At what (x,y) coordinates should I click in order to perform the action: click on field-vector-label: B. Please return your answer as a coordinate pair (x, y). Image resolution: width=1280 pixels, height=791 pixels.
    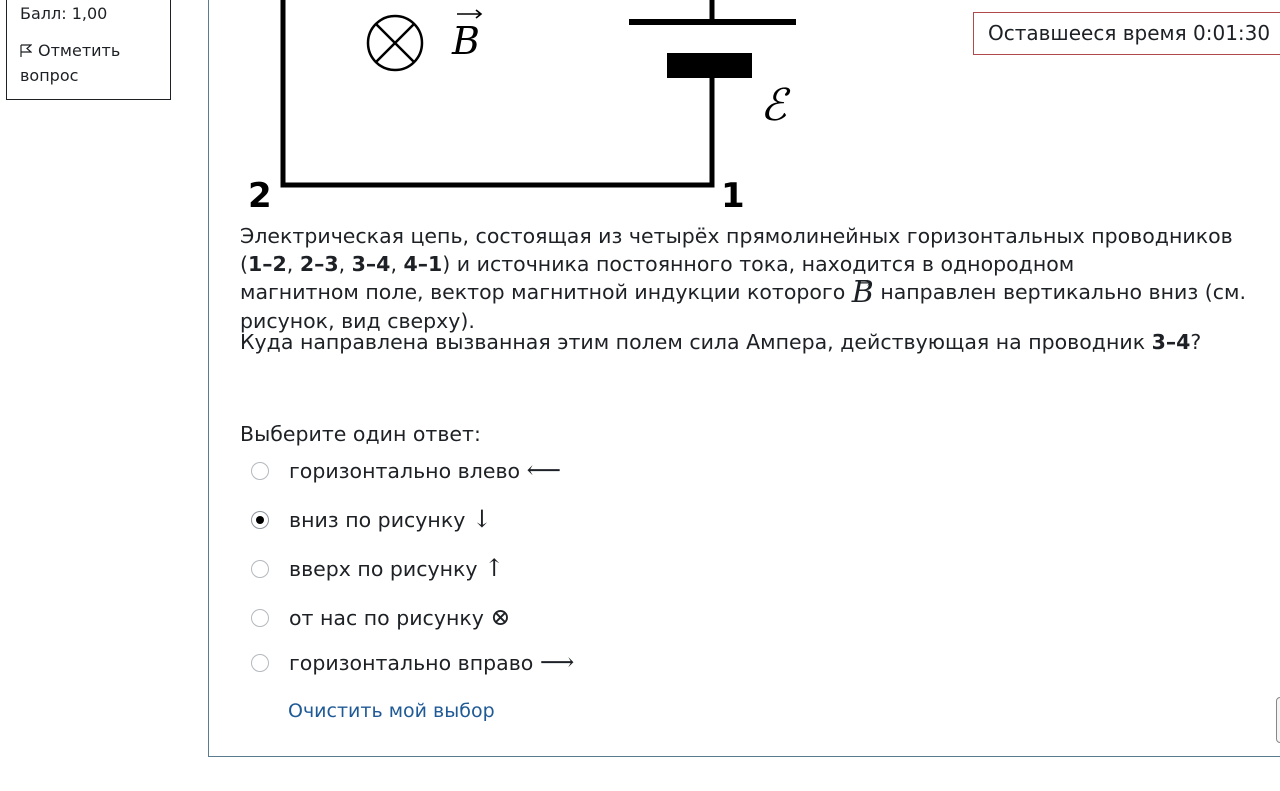
    Looking at the image, I should click on (467, 36).